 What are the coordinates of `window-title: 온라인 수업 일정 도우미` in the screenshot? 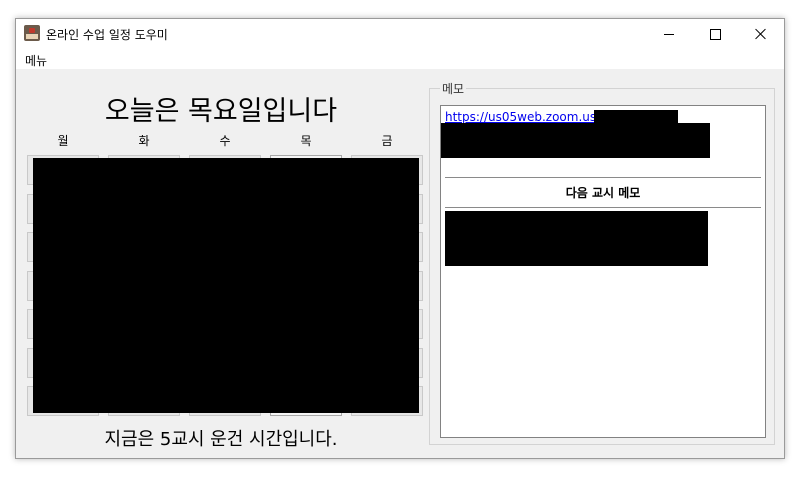 It's located at (107, 35).